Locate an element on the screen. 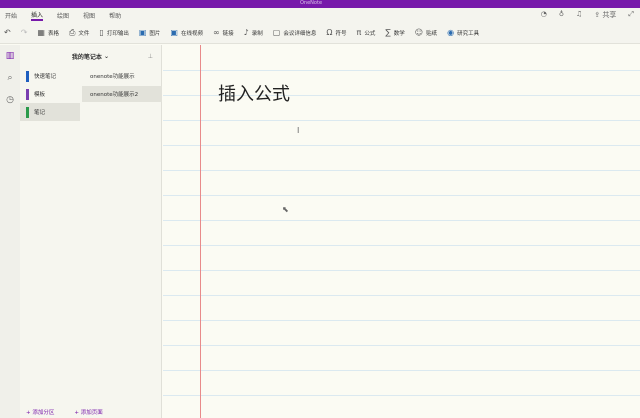  window-title: OneNote is located at coordinates (311, 3).